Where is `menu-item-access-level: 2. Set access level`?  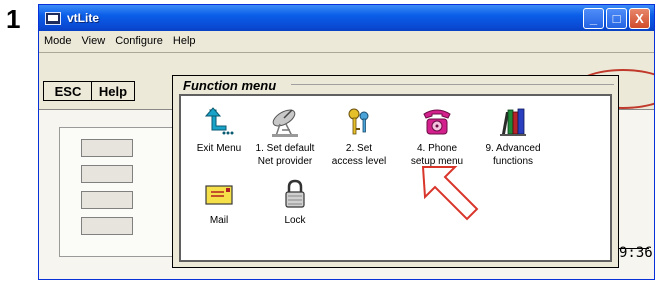 menu-item-access-level: 2. Set access level is located at coordinates (359, 137).